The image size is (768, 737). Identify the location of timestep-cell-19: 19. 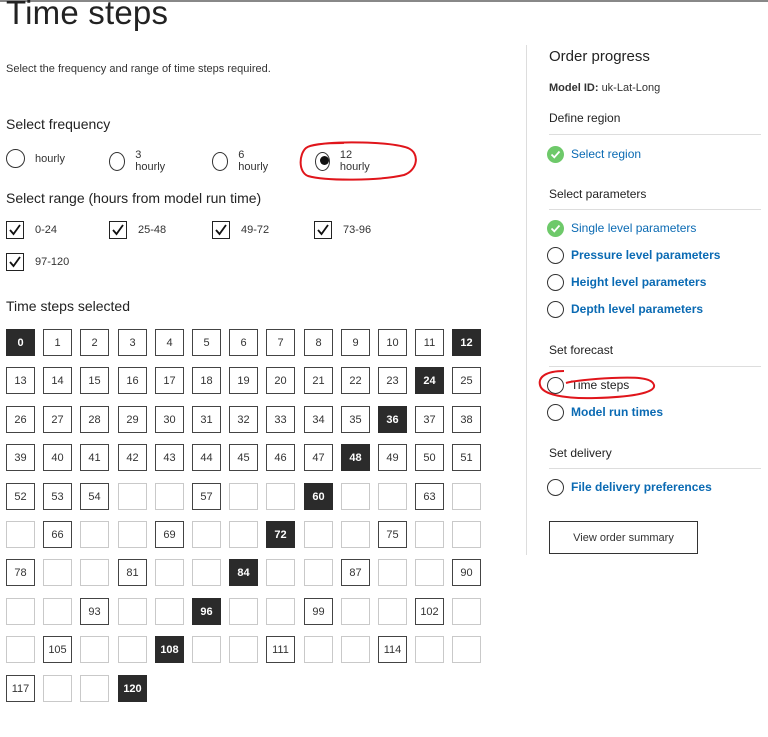
(243, 380).